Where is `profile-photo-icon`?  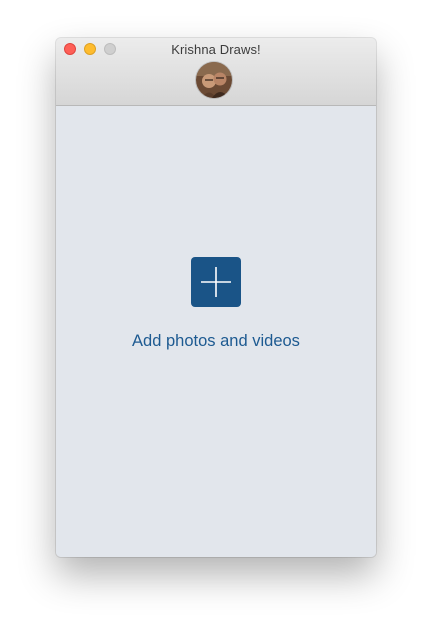 profile-photo-icon is located at coordinates (214, 80).